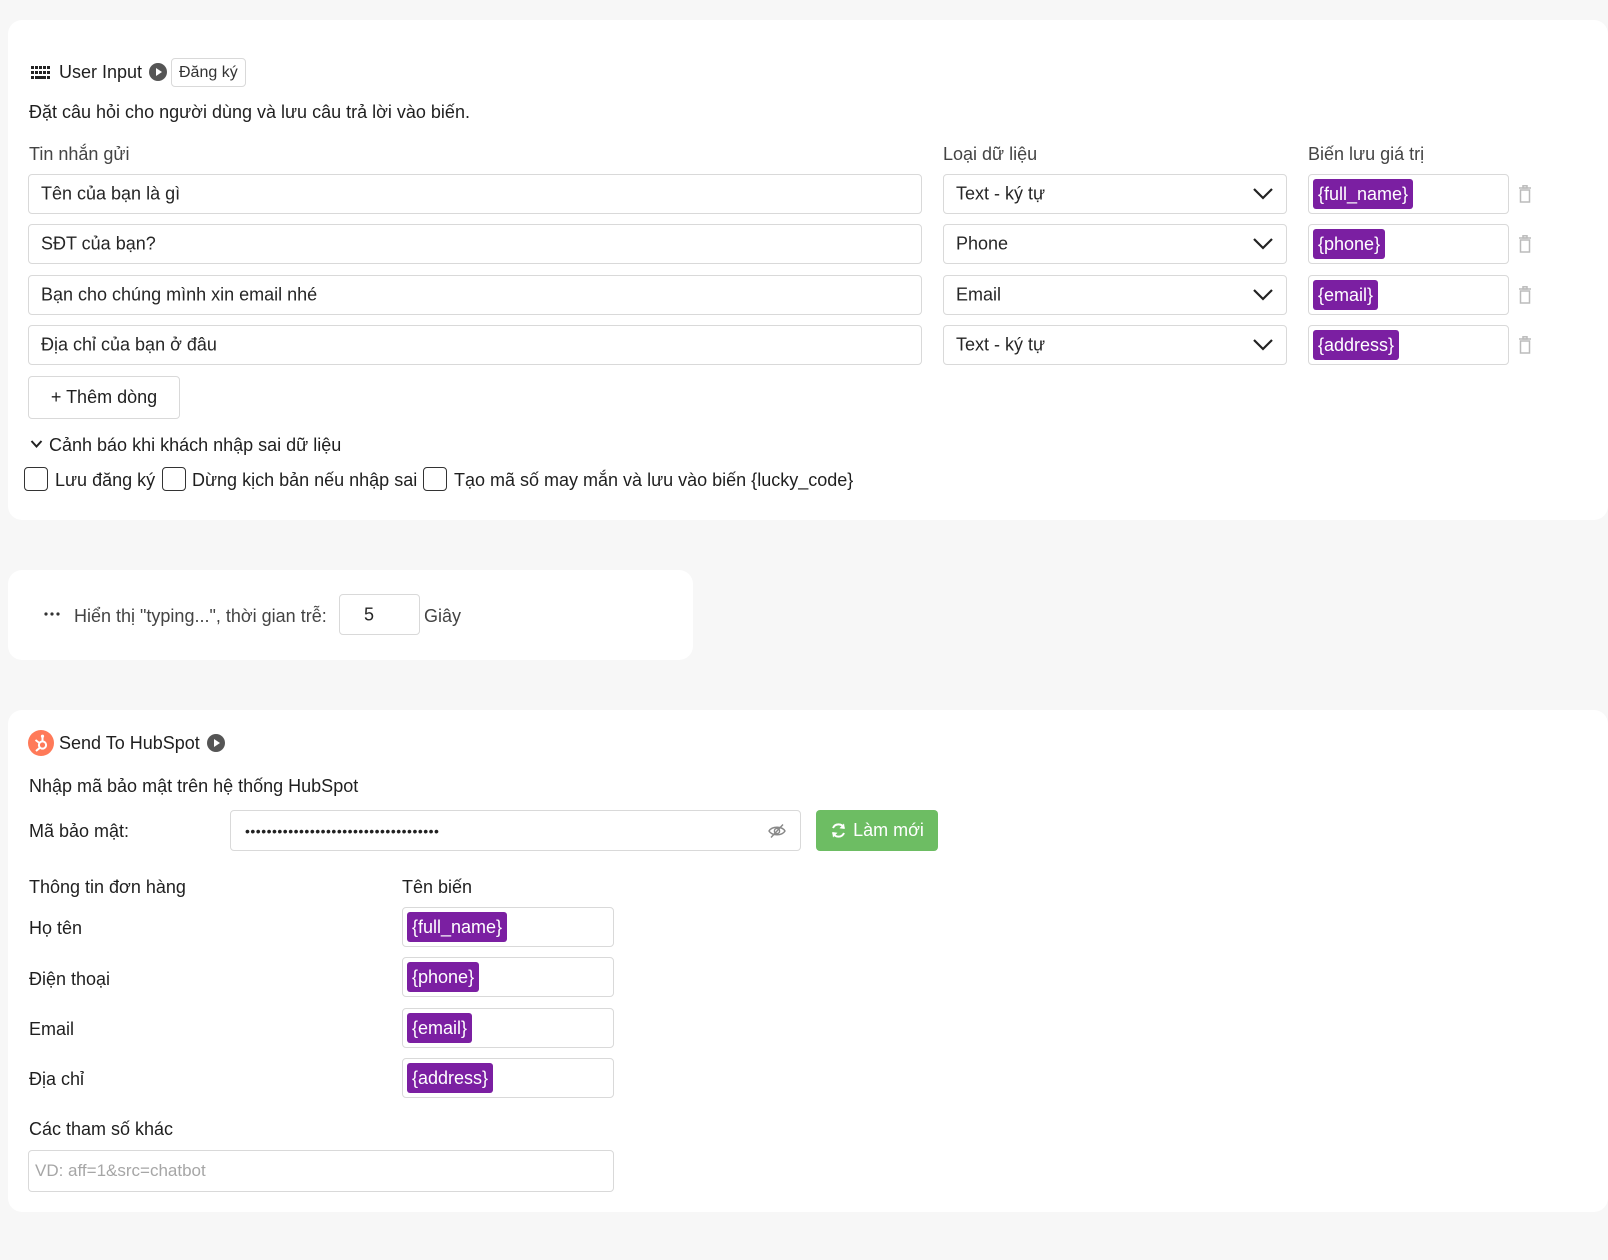  What do you see at coordinates (305, 480) in the screenshot?
I see `checkbox-label: Dừng kịch bản nếu nhập sai` at bounding box center [305, 480].